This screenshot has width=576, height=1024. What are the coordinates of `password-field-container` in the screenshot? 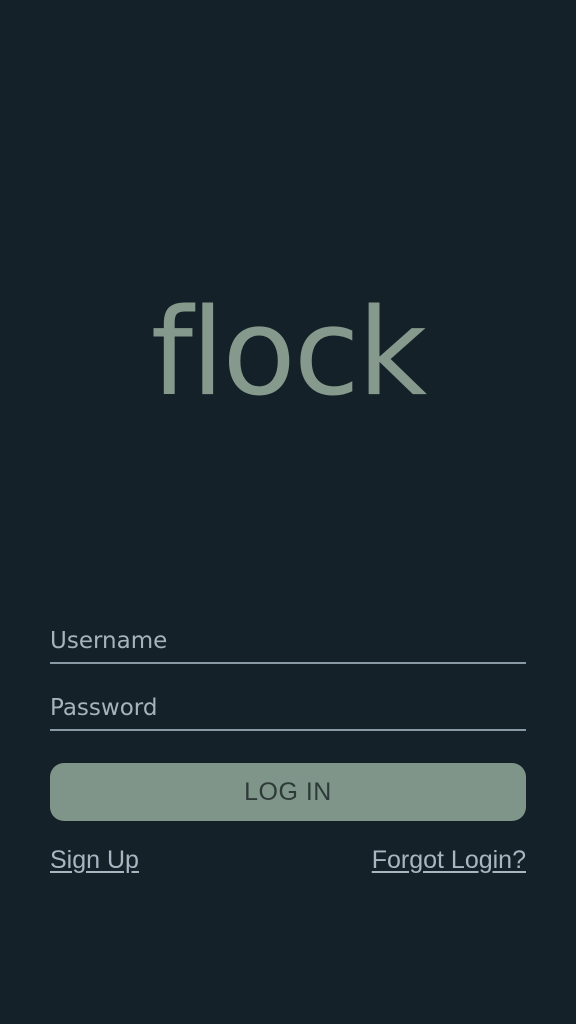 It's located at (288, 709).